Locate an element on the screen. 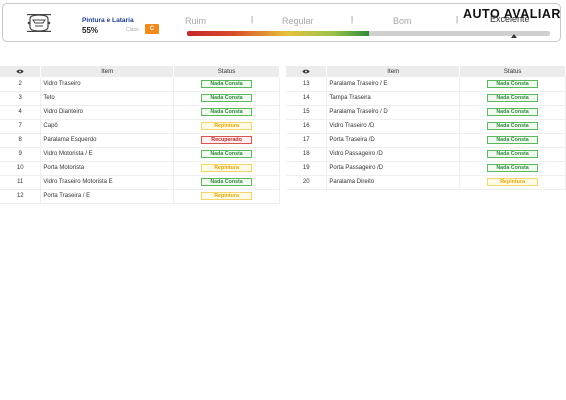 The width and height of the screenshot is (566, 400). score-bar is located at coordinates (368, 33).